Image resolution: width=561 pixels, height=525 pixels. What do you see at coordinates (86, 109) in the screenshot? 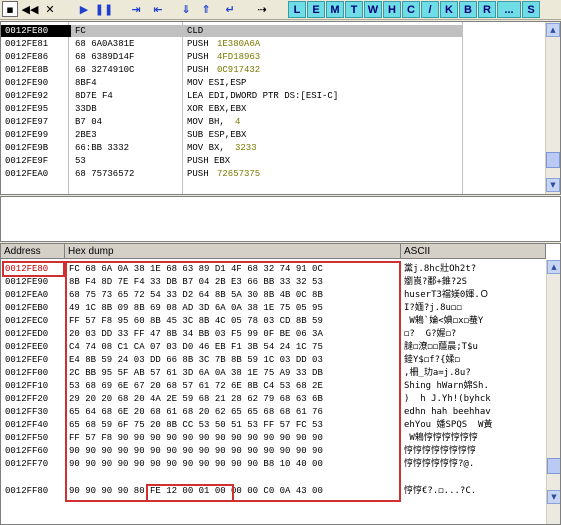
I see `disasm-hex: 33DB` at bounding box center [86, 109].